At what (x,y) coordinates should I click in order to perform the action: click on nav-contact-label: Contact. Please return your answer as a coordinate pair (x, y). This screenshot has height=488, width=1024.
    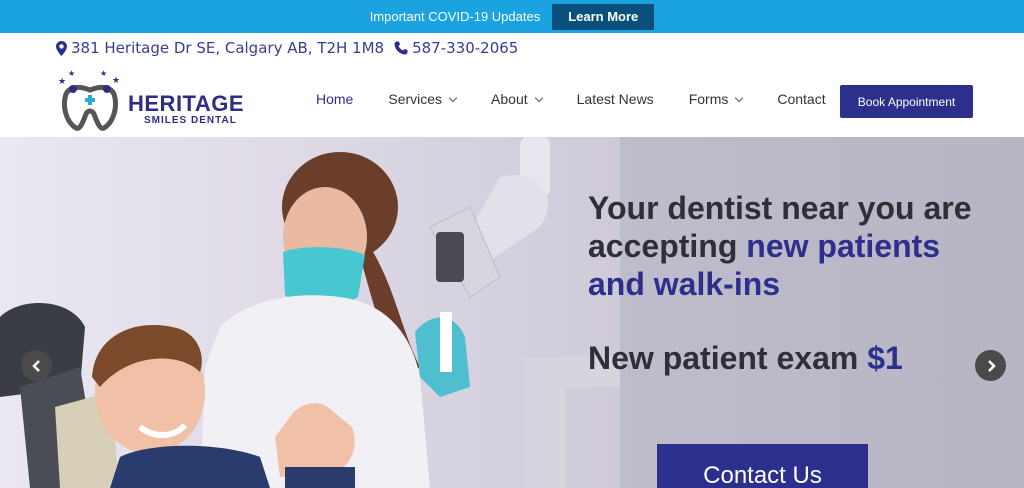
    Looking at the image, I should click on (801, 99).